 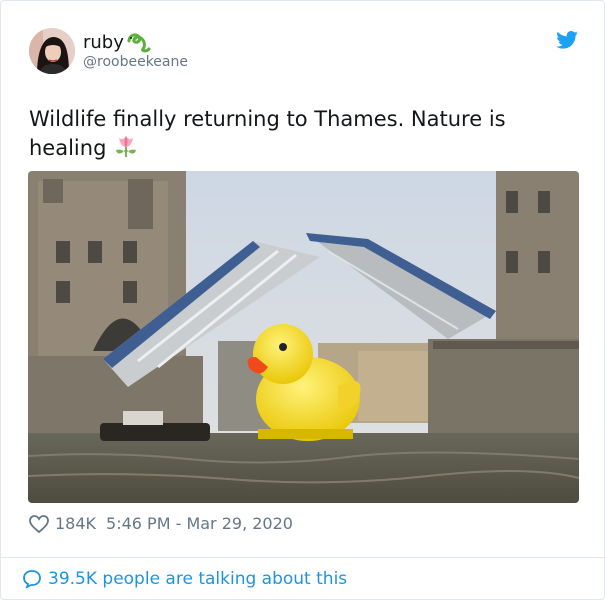 I want to click on tweet-meta: 184K 5:46 PM - Mar 29, 2020, so click(x=161, y=523).